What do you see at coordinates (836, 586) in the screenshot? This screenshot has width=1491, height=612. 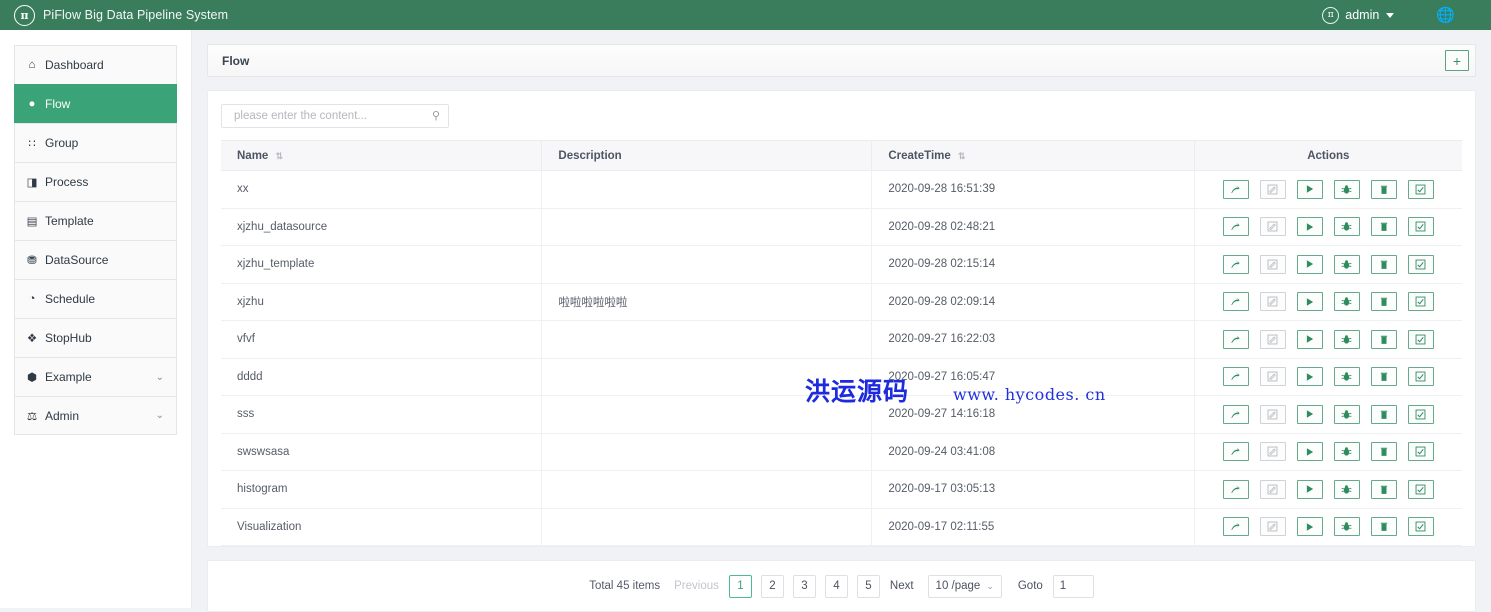 I see `pagination-page-4: 4` at bounding box center [836, 586].